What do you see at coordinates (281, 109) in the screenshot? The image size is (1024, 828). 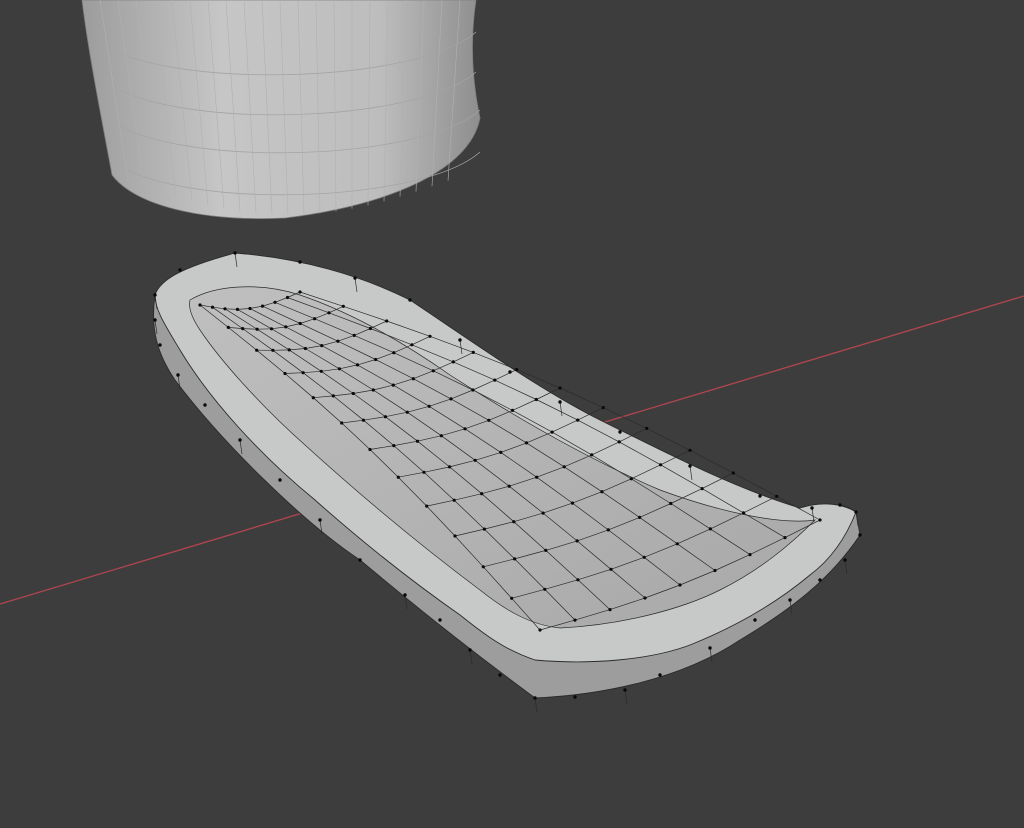 I see `cylinder-object` at bounding box center [281, 109].